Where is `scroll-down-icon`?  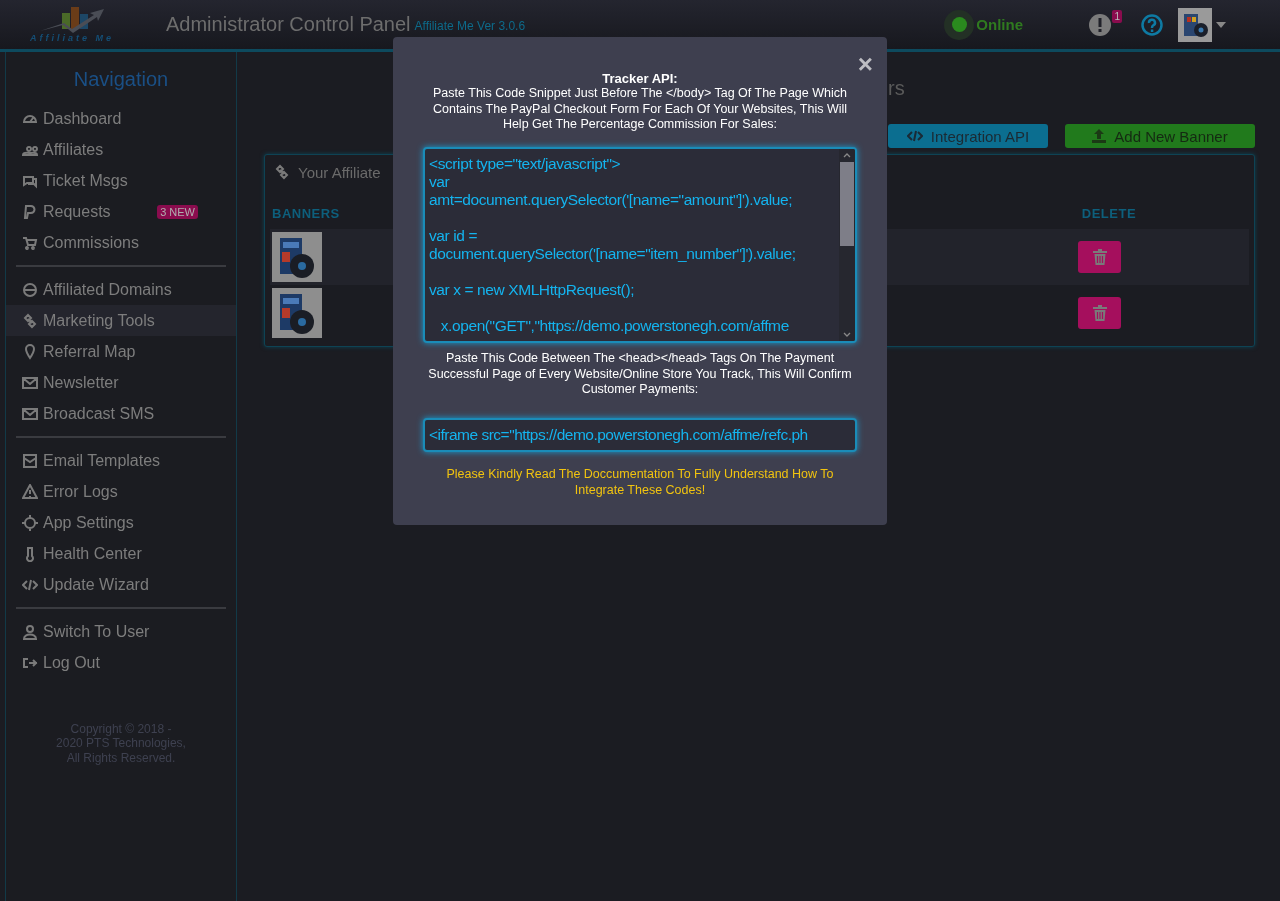
scroll-down-icon is located at coordinates (847, 334).